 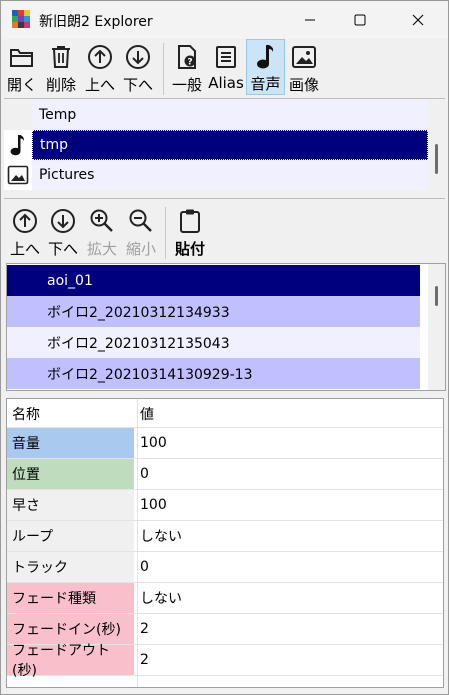 I want to click on zoom-out-icon, so click(x=141, y=221).